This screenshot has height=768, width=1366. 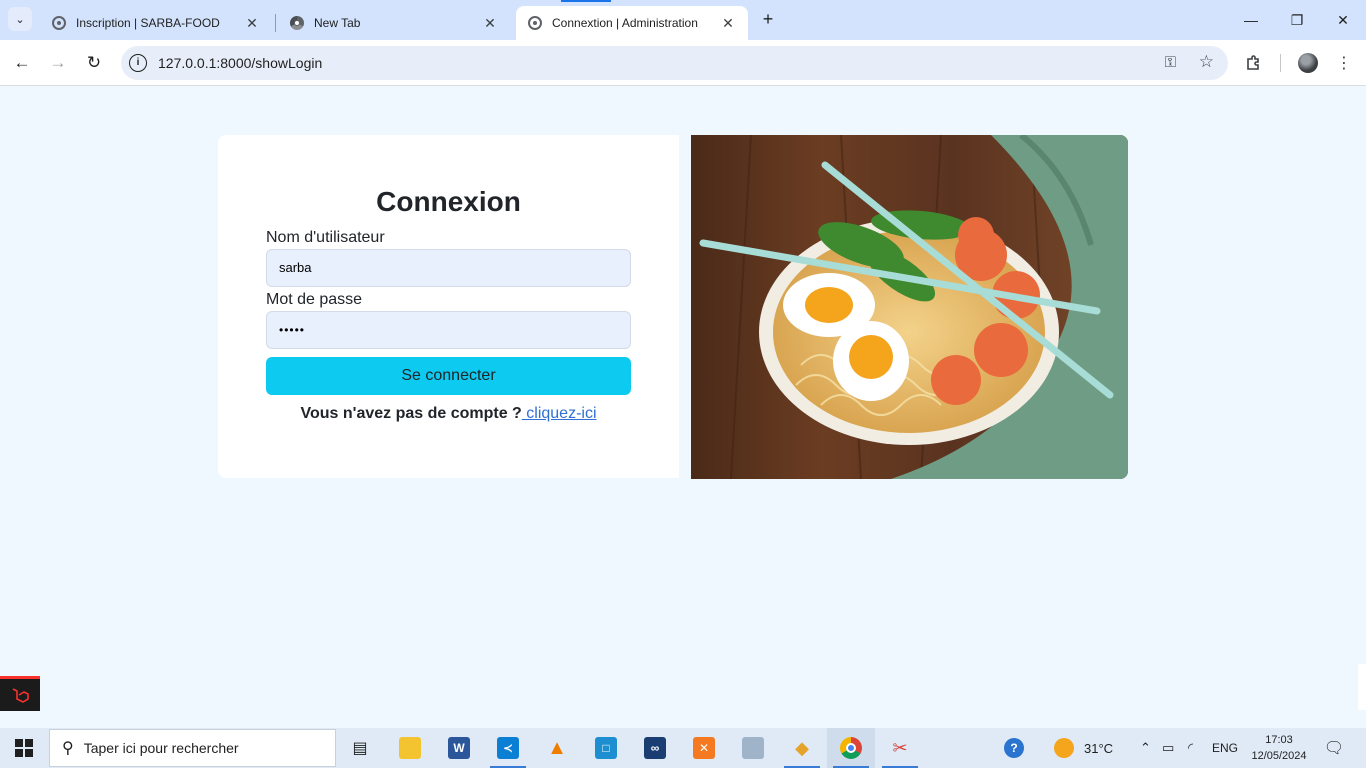 I want to click on clock-date: 12/05/2024, so click(x=1279, y=756).